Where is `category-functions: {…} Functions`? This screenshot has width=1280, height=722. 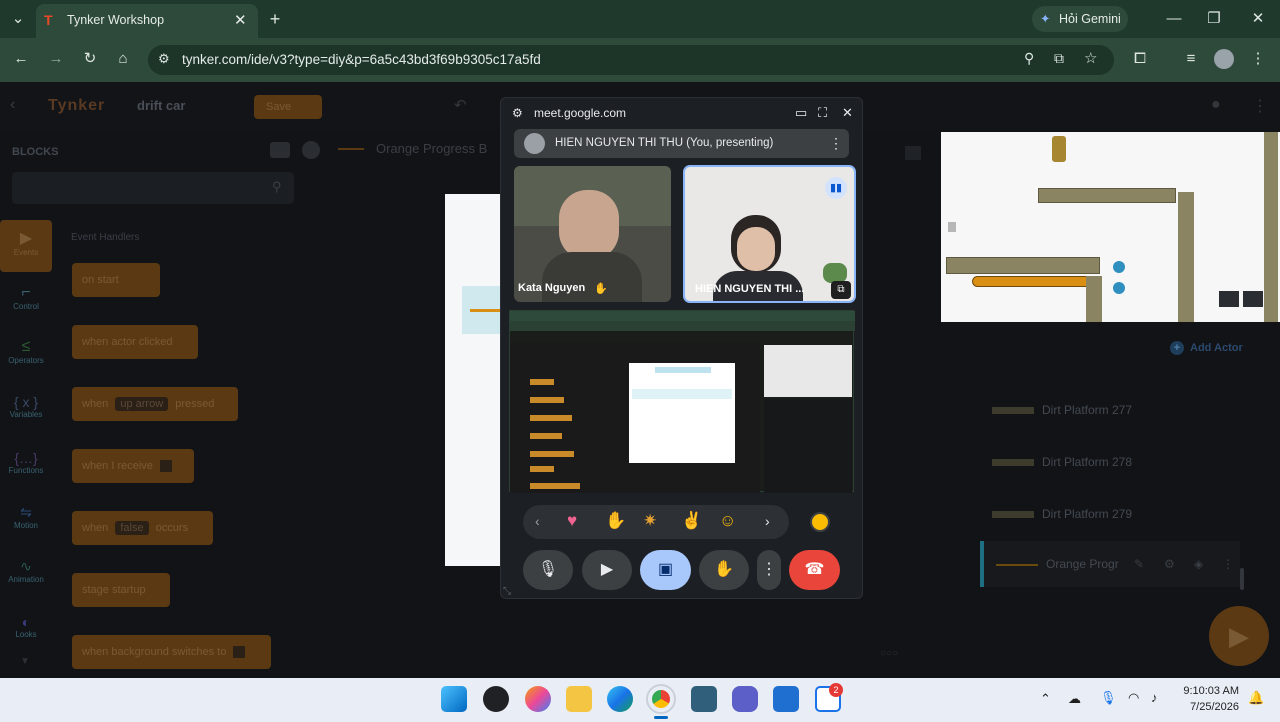
category-functions: {…} Functions is located at coordinates (26, 474).